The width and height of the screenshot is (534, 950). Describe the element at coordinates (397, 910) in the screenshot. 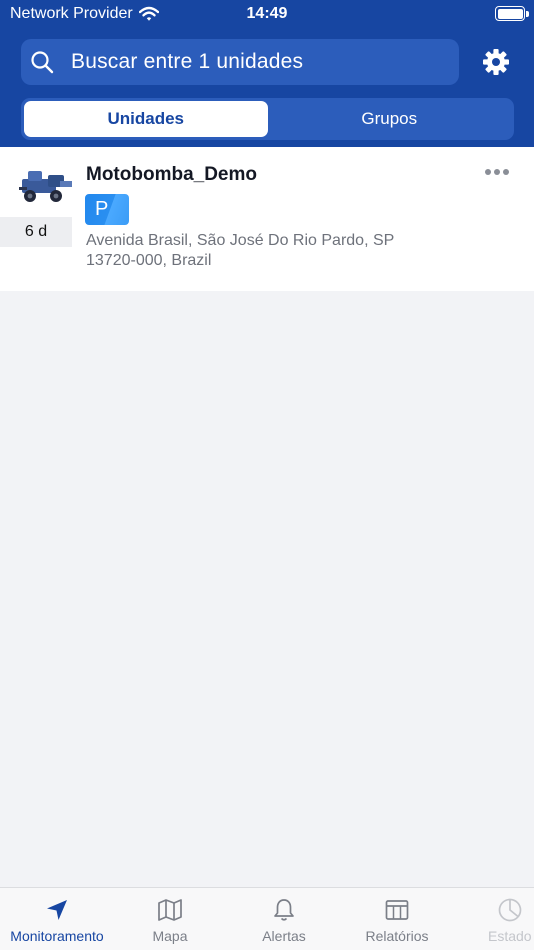

I see `table-icon` at that location.